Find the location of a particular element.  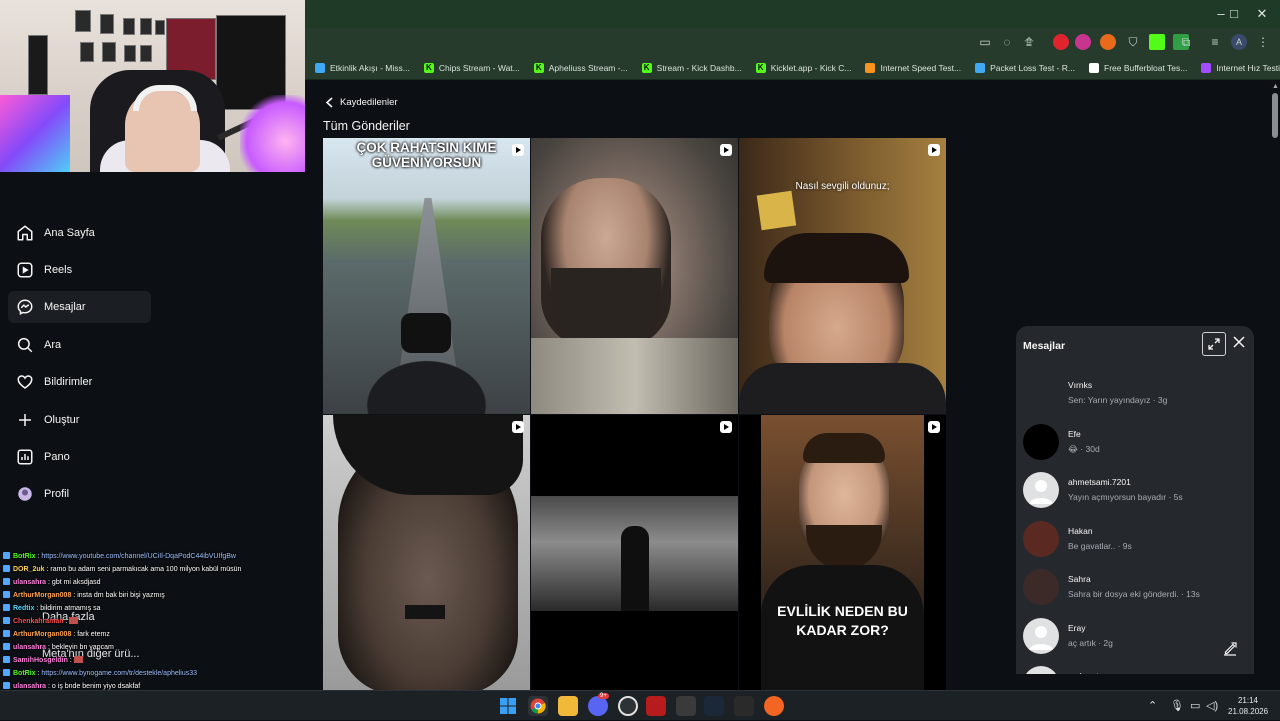

post-tile: EVLİLİK NEDEN BU KADAR ZOR? is located at coordinates (842, 552).